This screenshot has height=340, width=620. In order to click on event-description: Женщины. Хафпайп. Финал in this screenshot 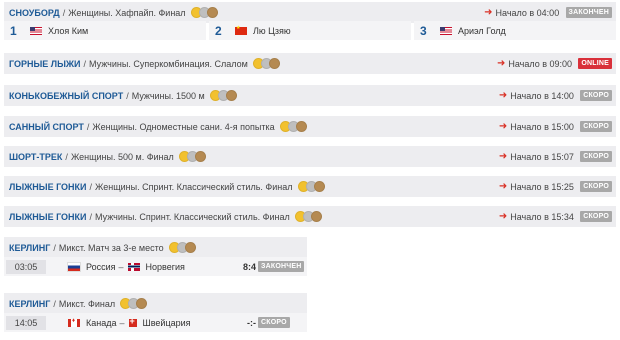, I will do `click(126, 13)`.